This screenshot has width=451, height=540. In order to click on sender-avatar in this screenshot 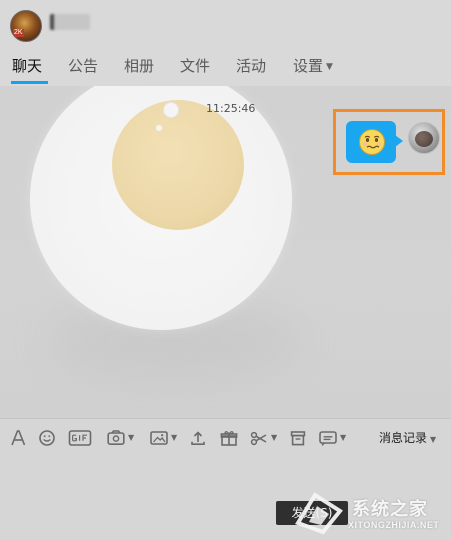, I will do `click(424, 138)`.